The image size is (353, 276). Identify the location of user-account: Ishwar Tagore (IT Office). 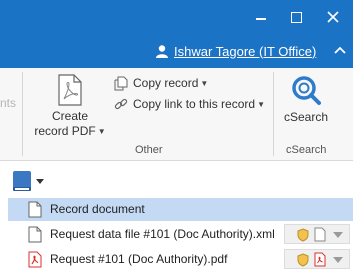
(235, 51).